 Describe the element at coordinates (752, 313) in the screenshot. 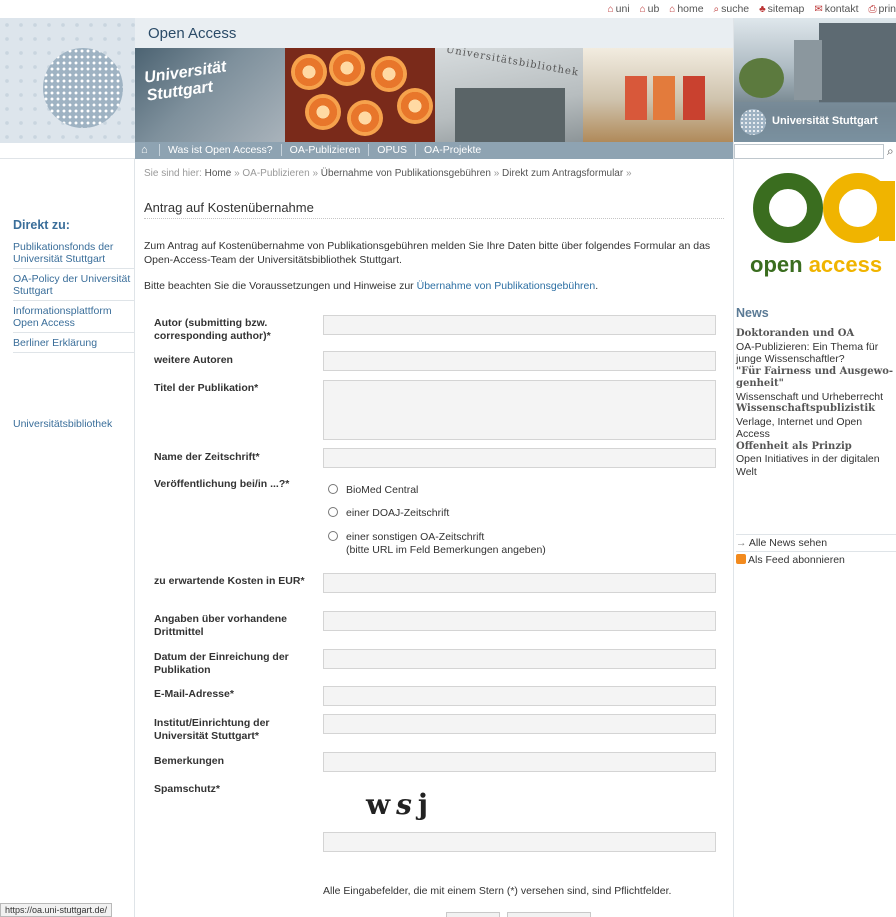

I see `news-heading: News` at that location.